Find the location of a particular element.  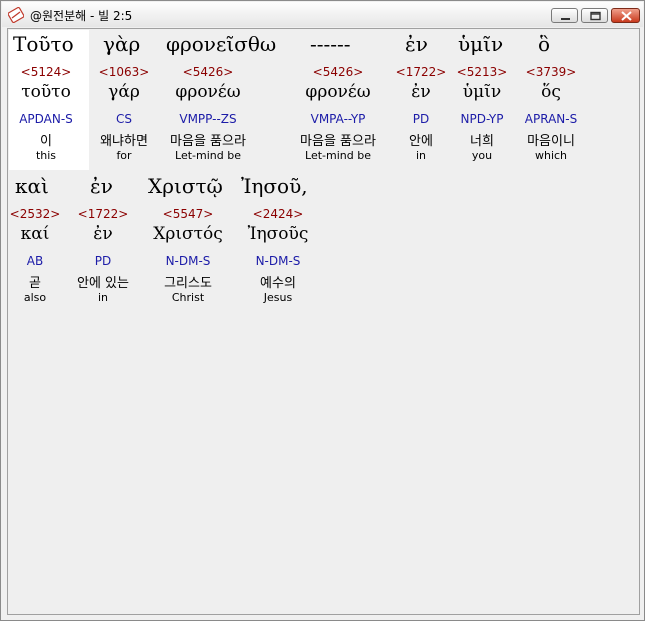

english-gloss: Christ is located at coordinates (188, 297).